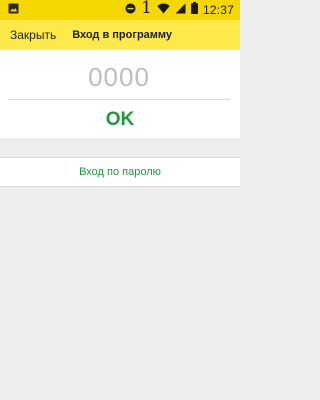 The image size is (320, 400). What do you see at coordinates (130, 10) in the screenshot?
I see `do-not-disturb-icon` at bounding box center [130, 10].